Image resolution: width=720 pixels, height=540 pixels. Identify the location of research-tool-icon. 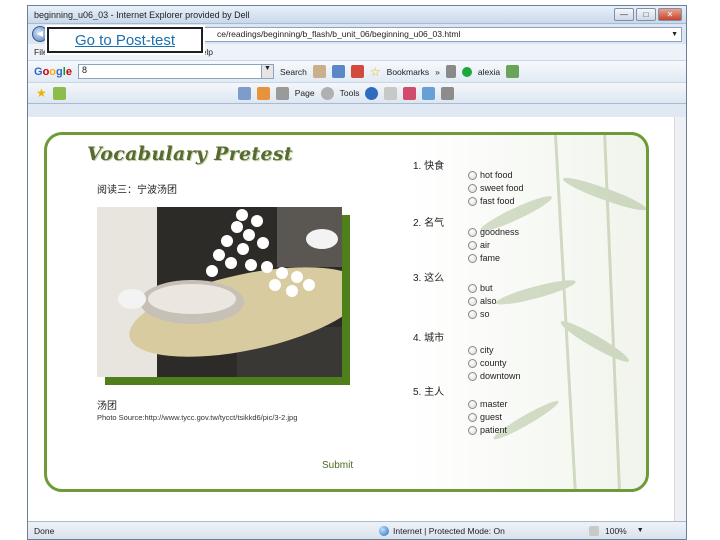
(448, 93).